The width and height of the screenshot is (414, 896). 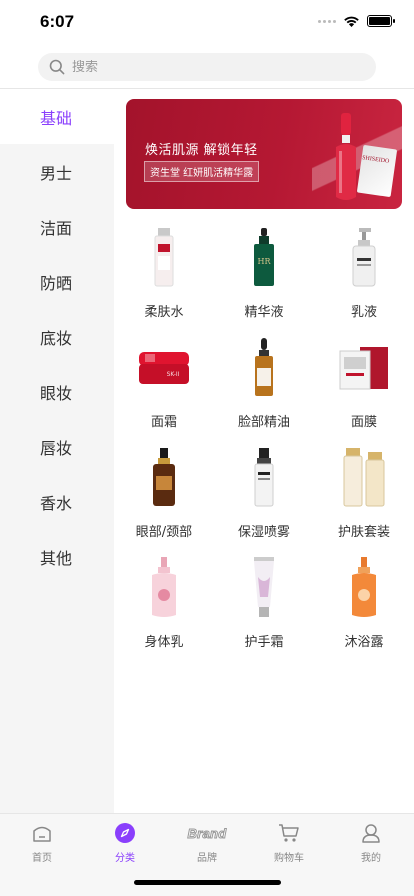 I want to click on home-icon, so click(x=42, y=834).